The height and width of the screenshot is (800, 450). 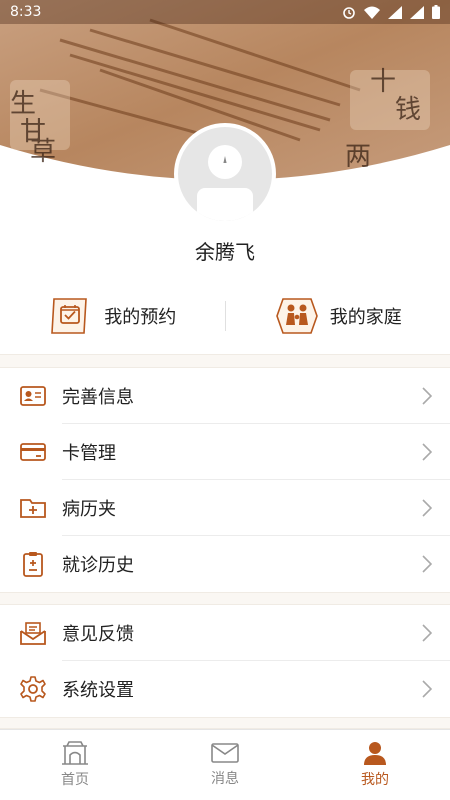 What do you see at coordinates (375, 780) in the screenshot?
I see `tab-label: 我的` at bounding box center [375, 780].